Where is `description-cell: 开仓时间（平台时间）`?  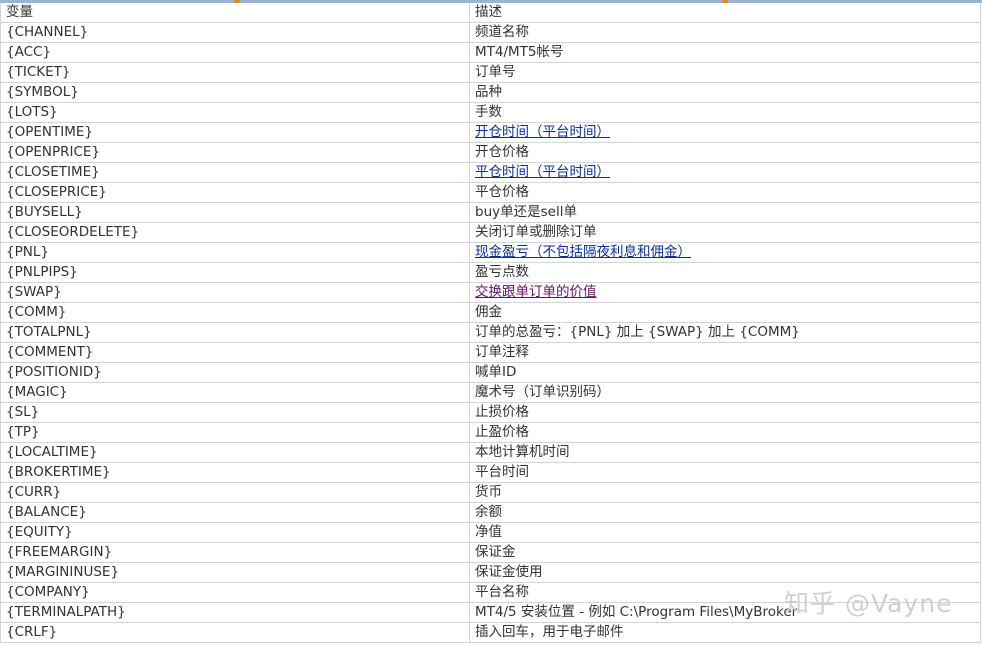
description-cell: 开仓时间（平台时间） is located at coordinates (725, 132).